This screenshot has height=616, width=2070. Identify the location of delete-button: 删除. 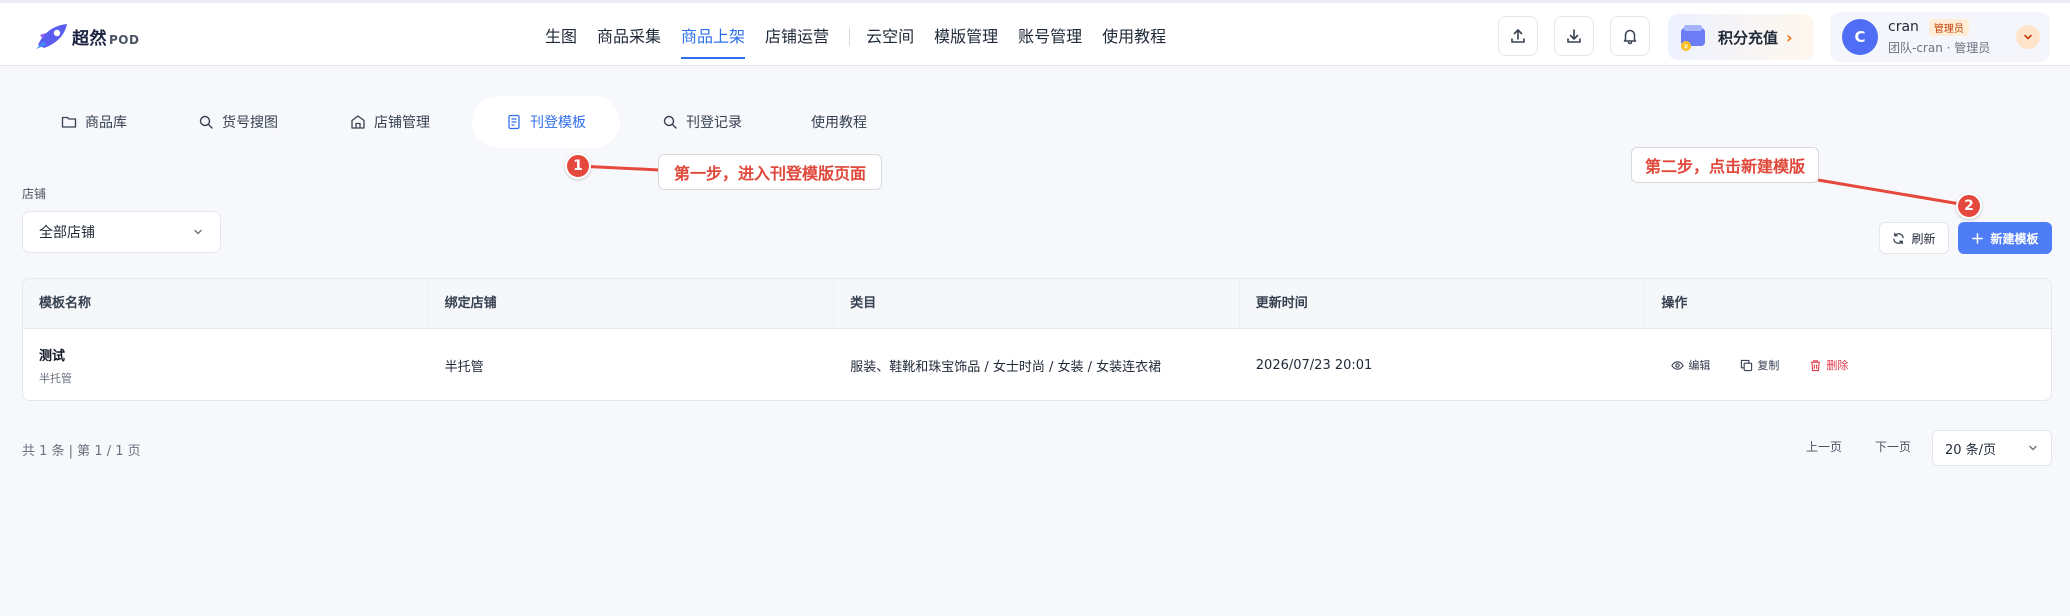
(1828, 365).